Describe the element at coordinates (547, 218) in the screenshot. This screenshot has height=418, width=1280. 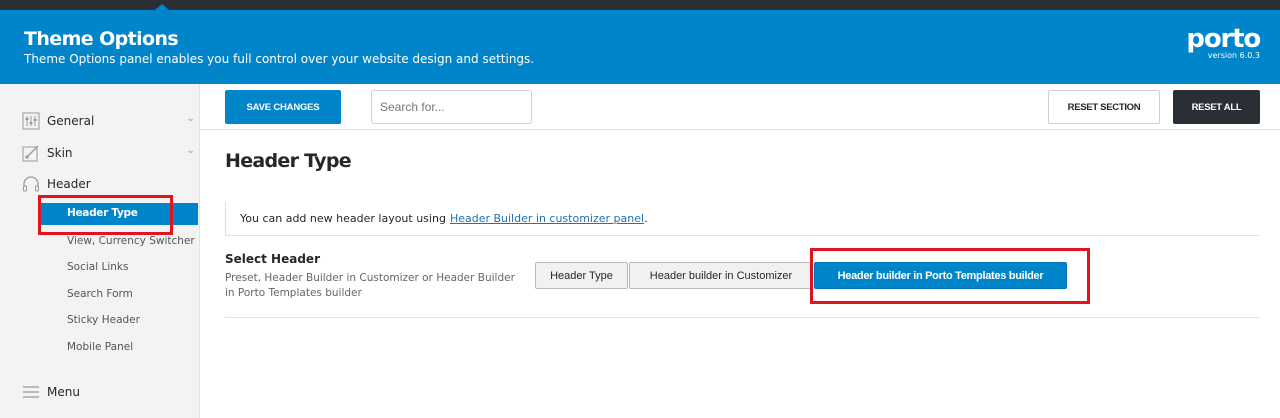
I see `header-builder-link: Header Builder in customizer panel` at that location.